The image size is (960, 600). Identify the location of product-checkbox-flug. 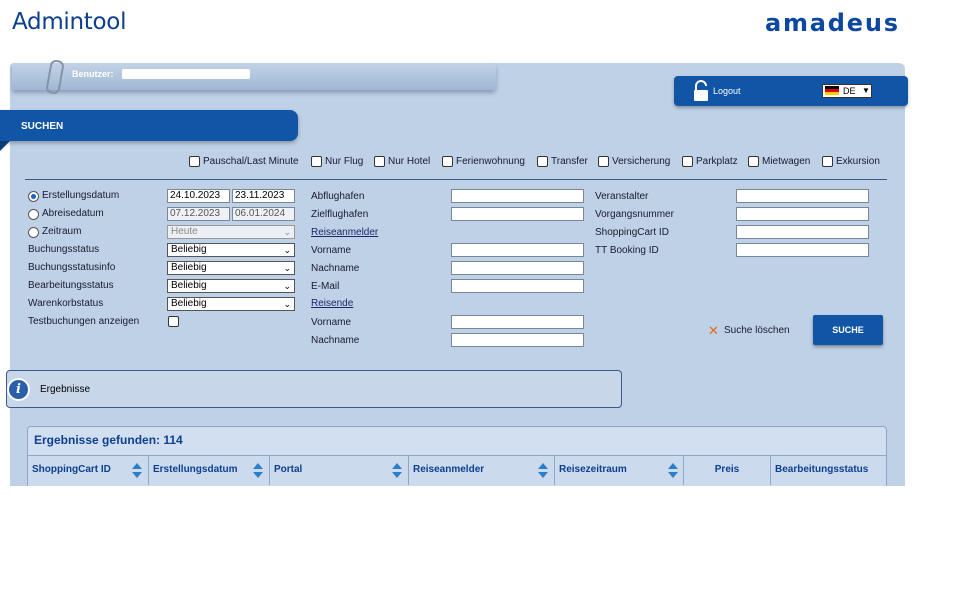
(316, 161).